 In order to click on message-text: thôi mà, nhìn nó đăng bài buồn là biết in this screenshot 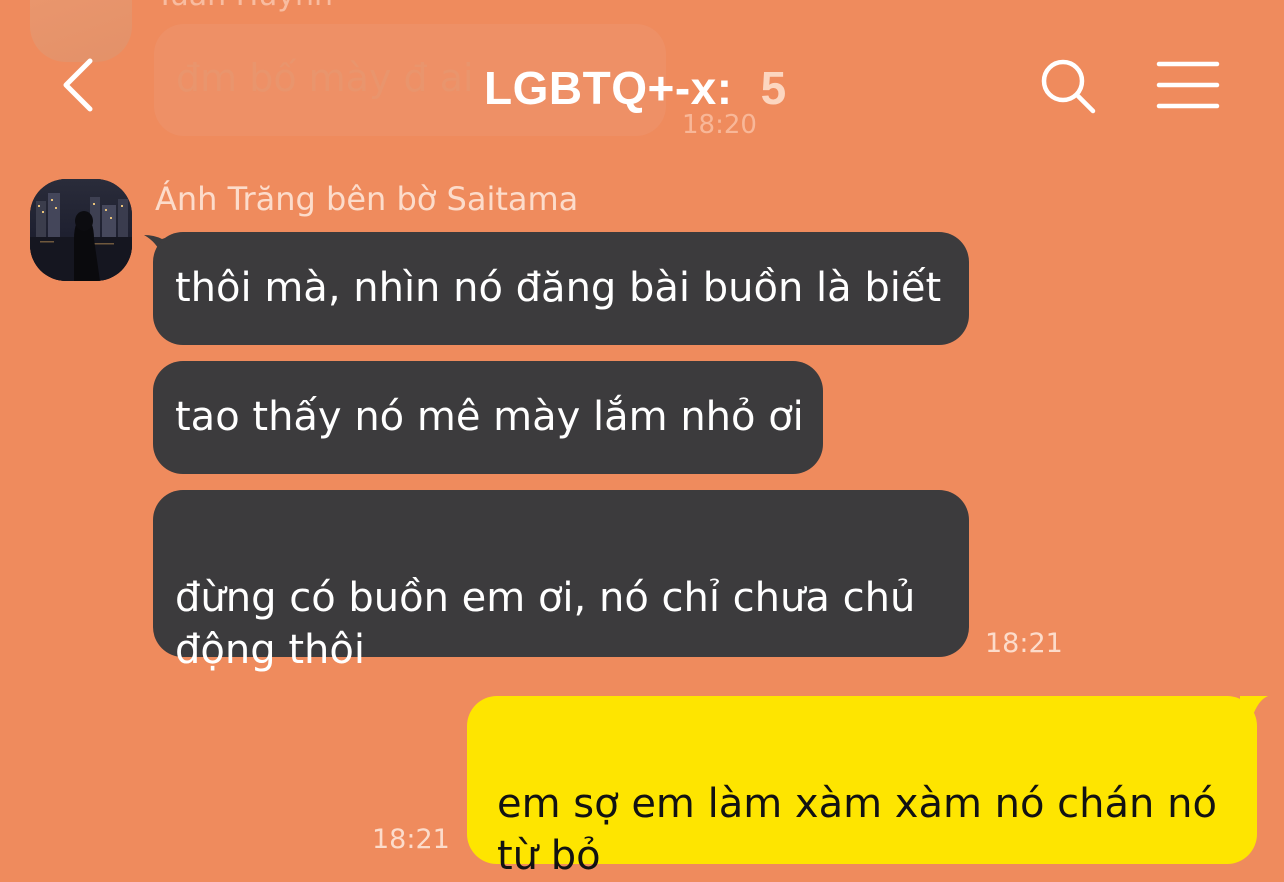, I will do `click(558, 288)`.